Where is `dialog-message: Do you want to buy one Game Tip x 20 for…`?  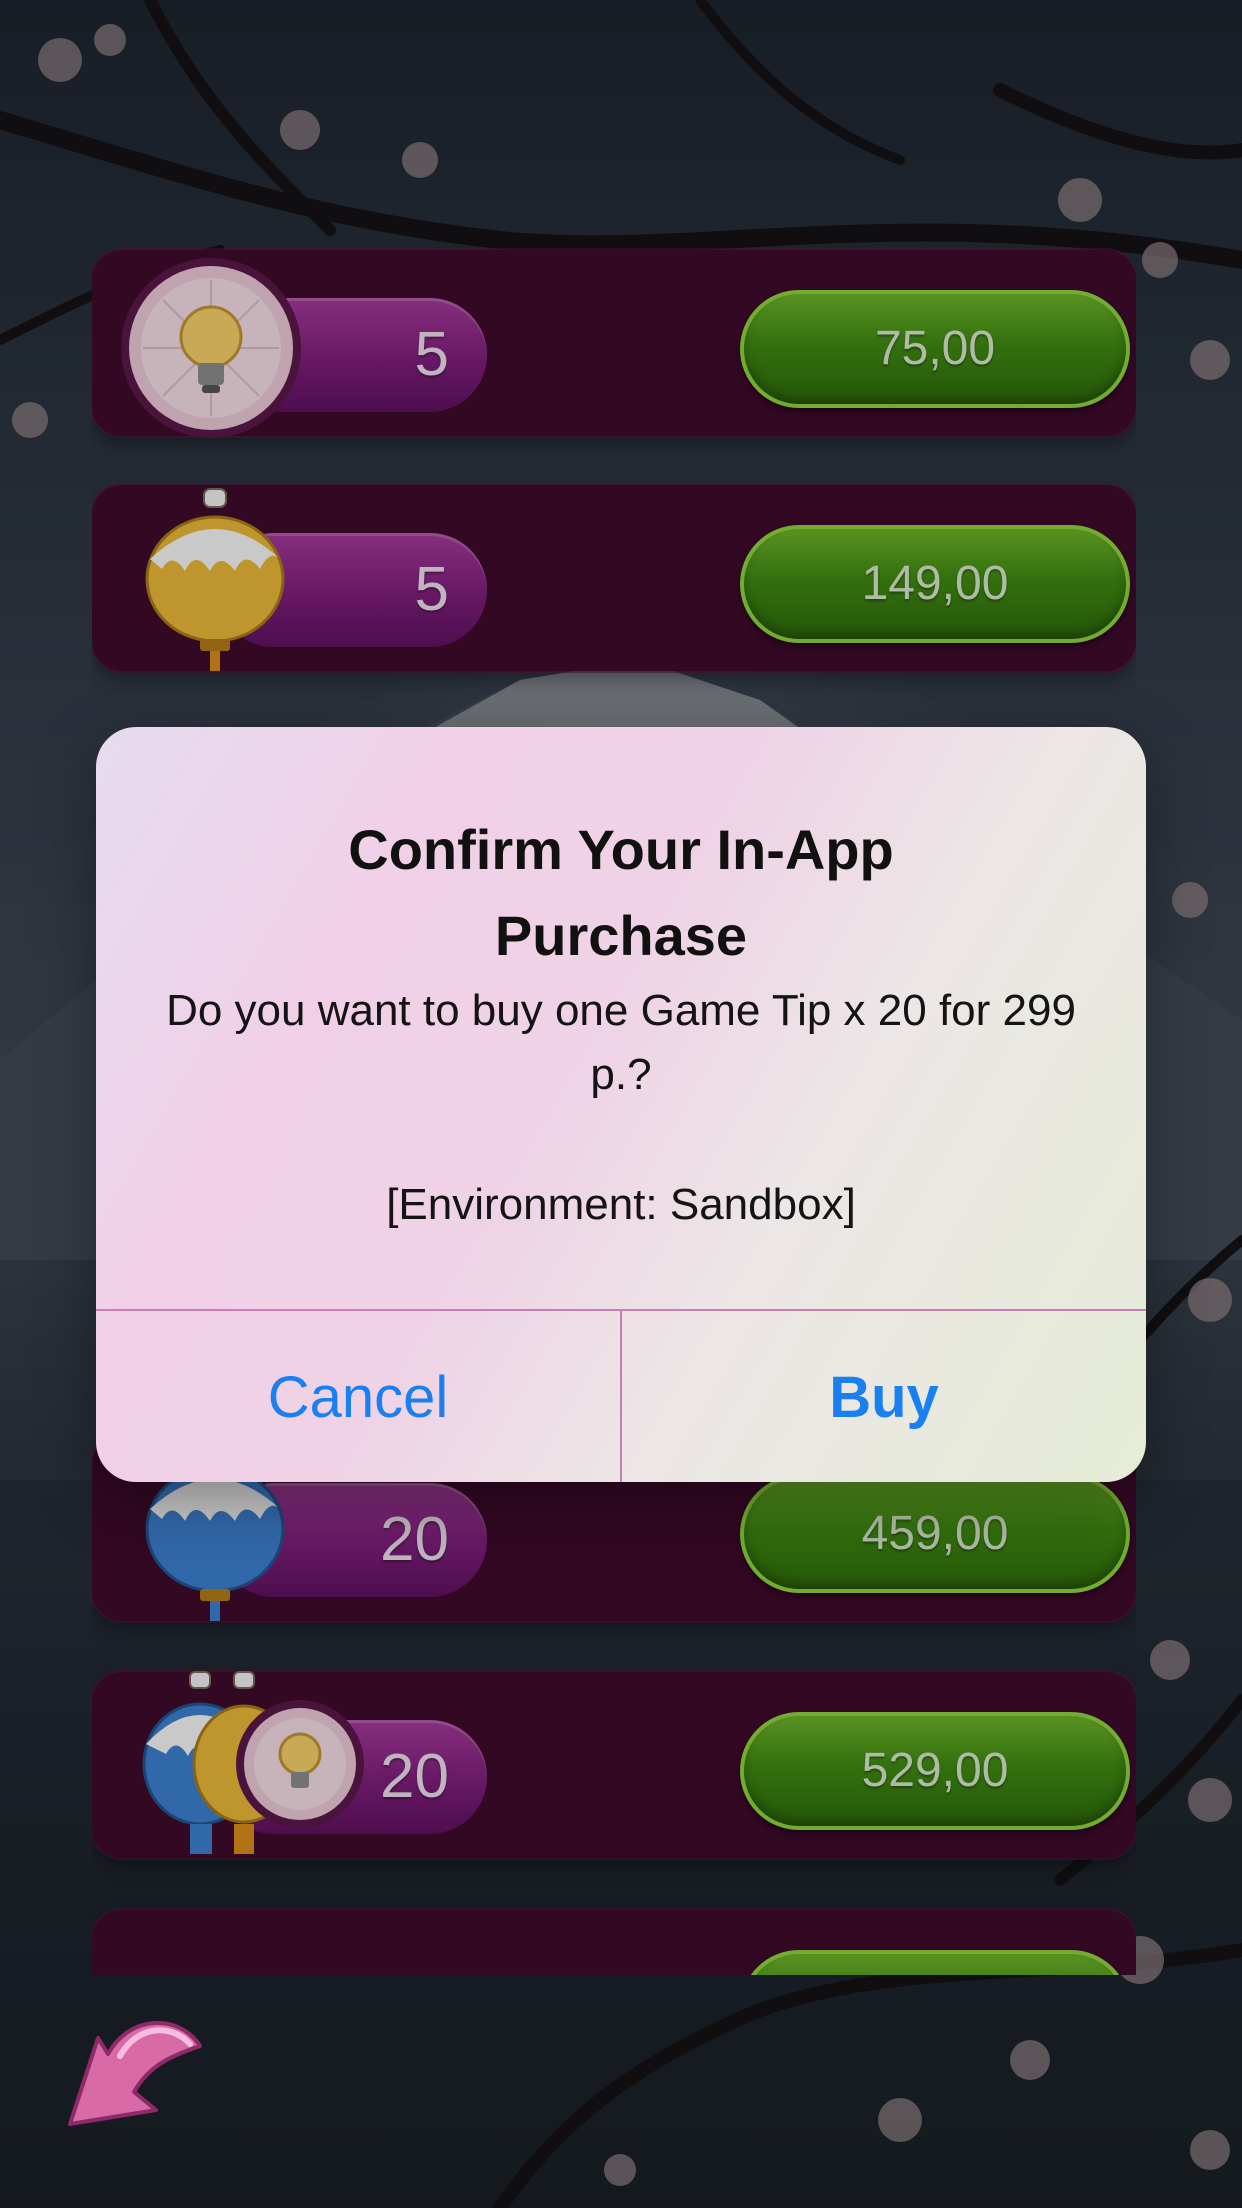 dialog-message: Do you want to buy one Game Tip x 20 for… is located at coordinates (621, 1042).